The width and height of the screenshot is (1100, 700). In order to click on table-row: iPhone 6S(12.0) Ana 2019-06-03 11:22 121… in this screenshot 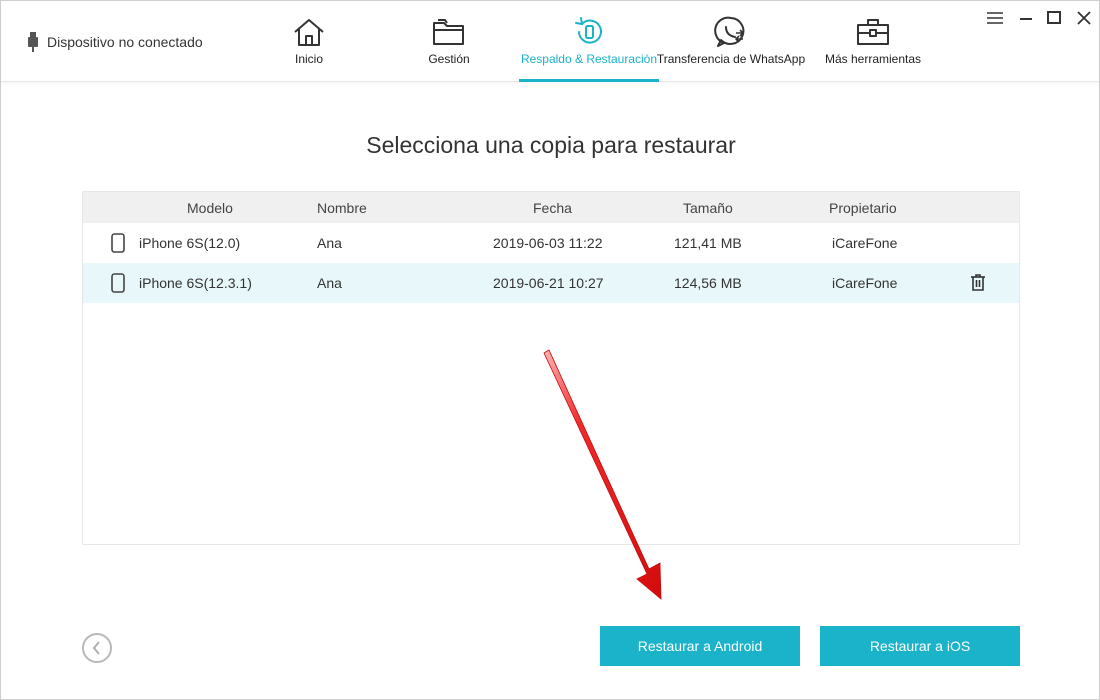, I will do `click(551, 243)`.